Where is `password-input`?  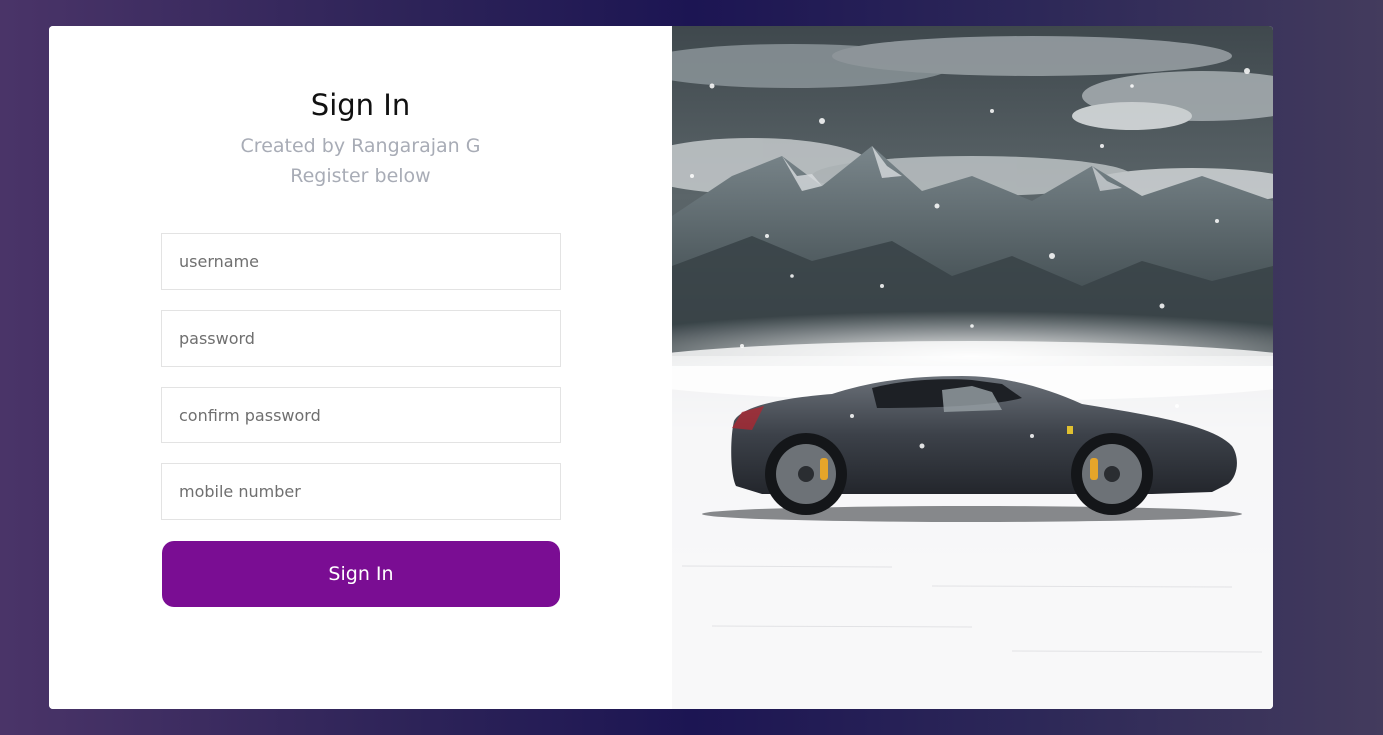 password-input is located at coordinates (361, 338).